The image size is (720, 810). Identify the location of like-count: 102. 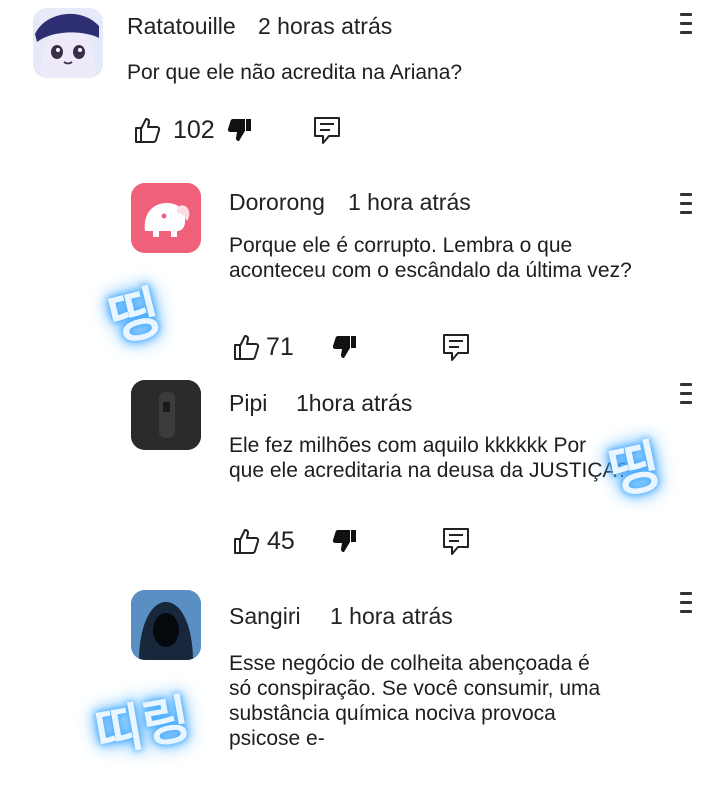
(194, 130).